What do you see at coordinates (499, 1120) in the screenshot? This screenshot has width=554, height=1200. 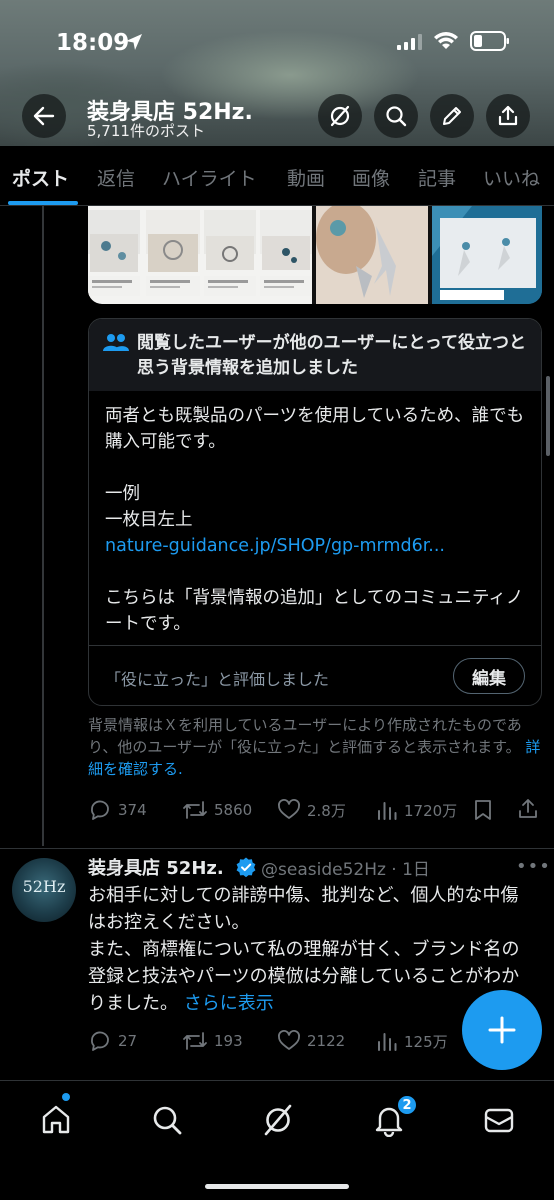 I see `messages-mail-icon` at bounding box center [499, 1120].